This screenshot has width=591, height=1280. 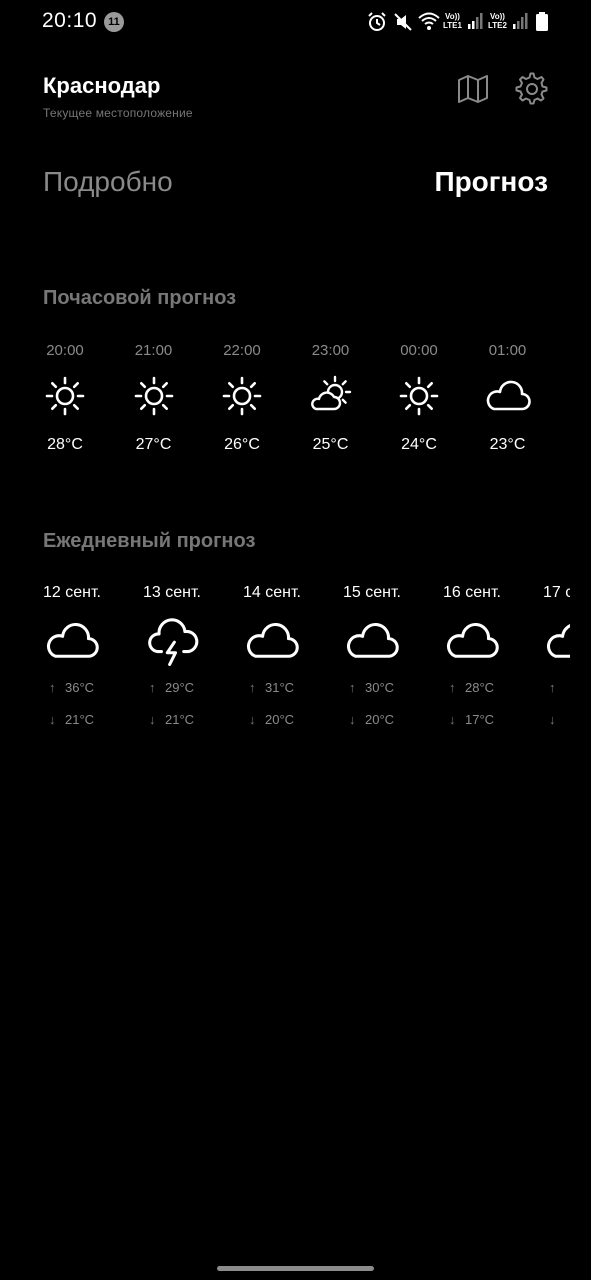 What do you see at coordinates (330, 350) in the screenshot?
I see `hourly-time: 23:00` at bounding box center [330, 350].